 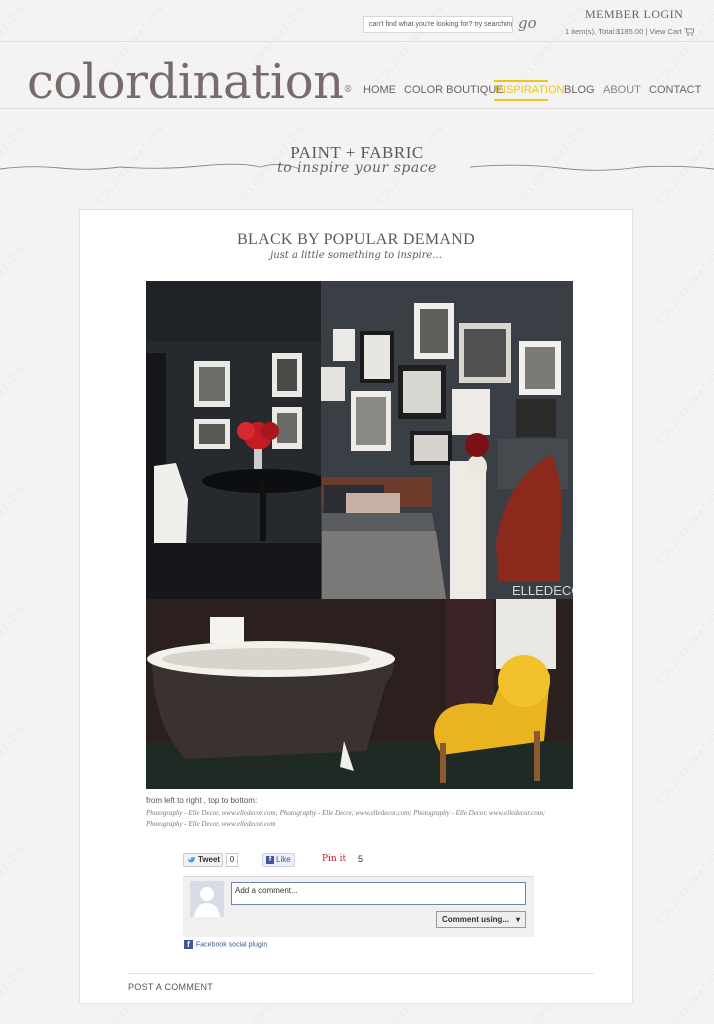 I want to click on cart-summary: 1 item(s), Total:$185.00 | View Cart, so click(x=629, y=31).